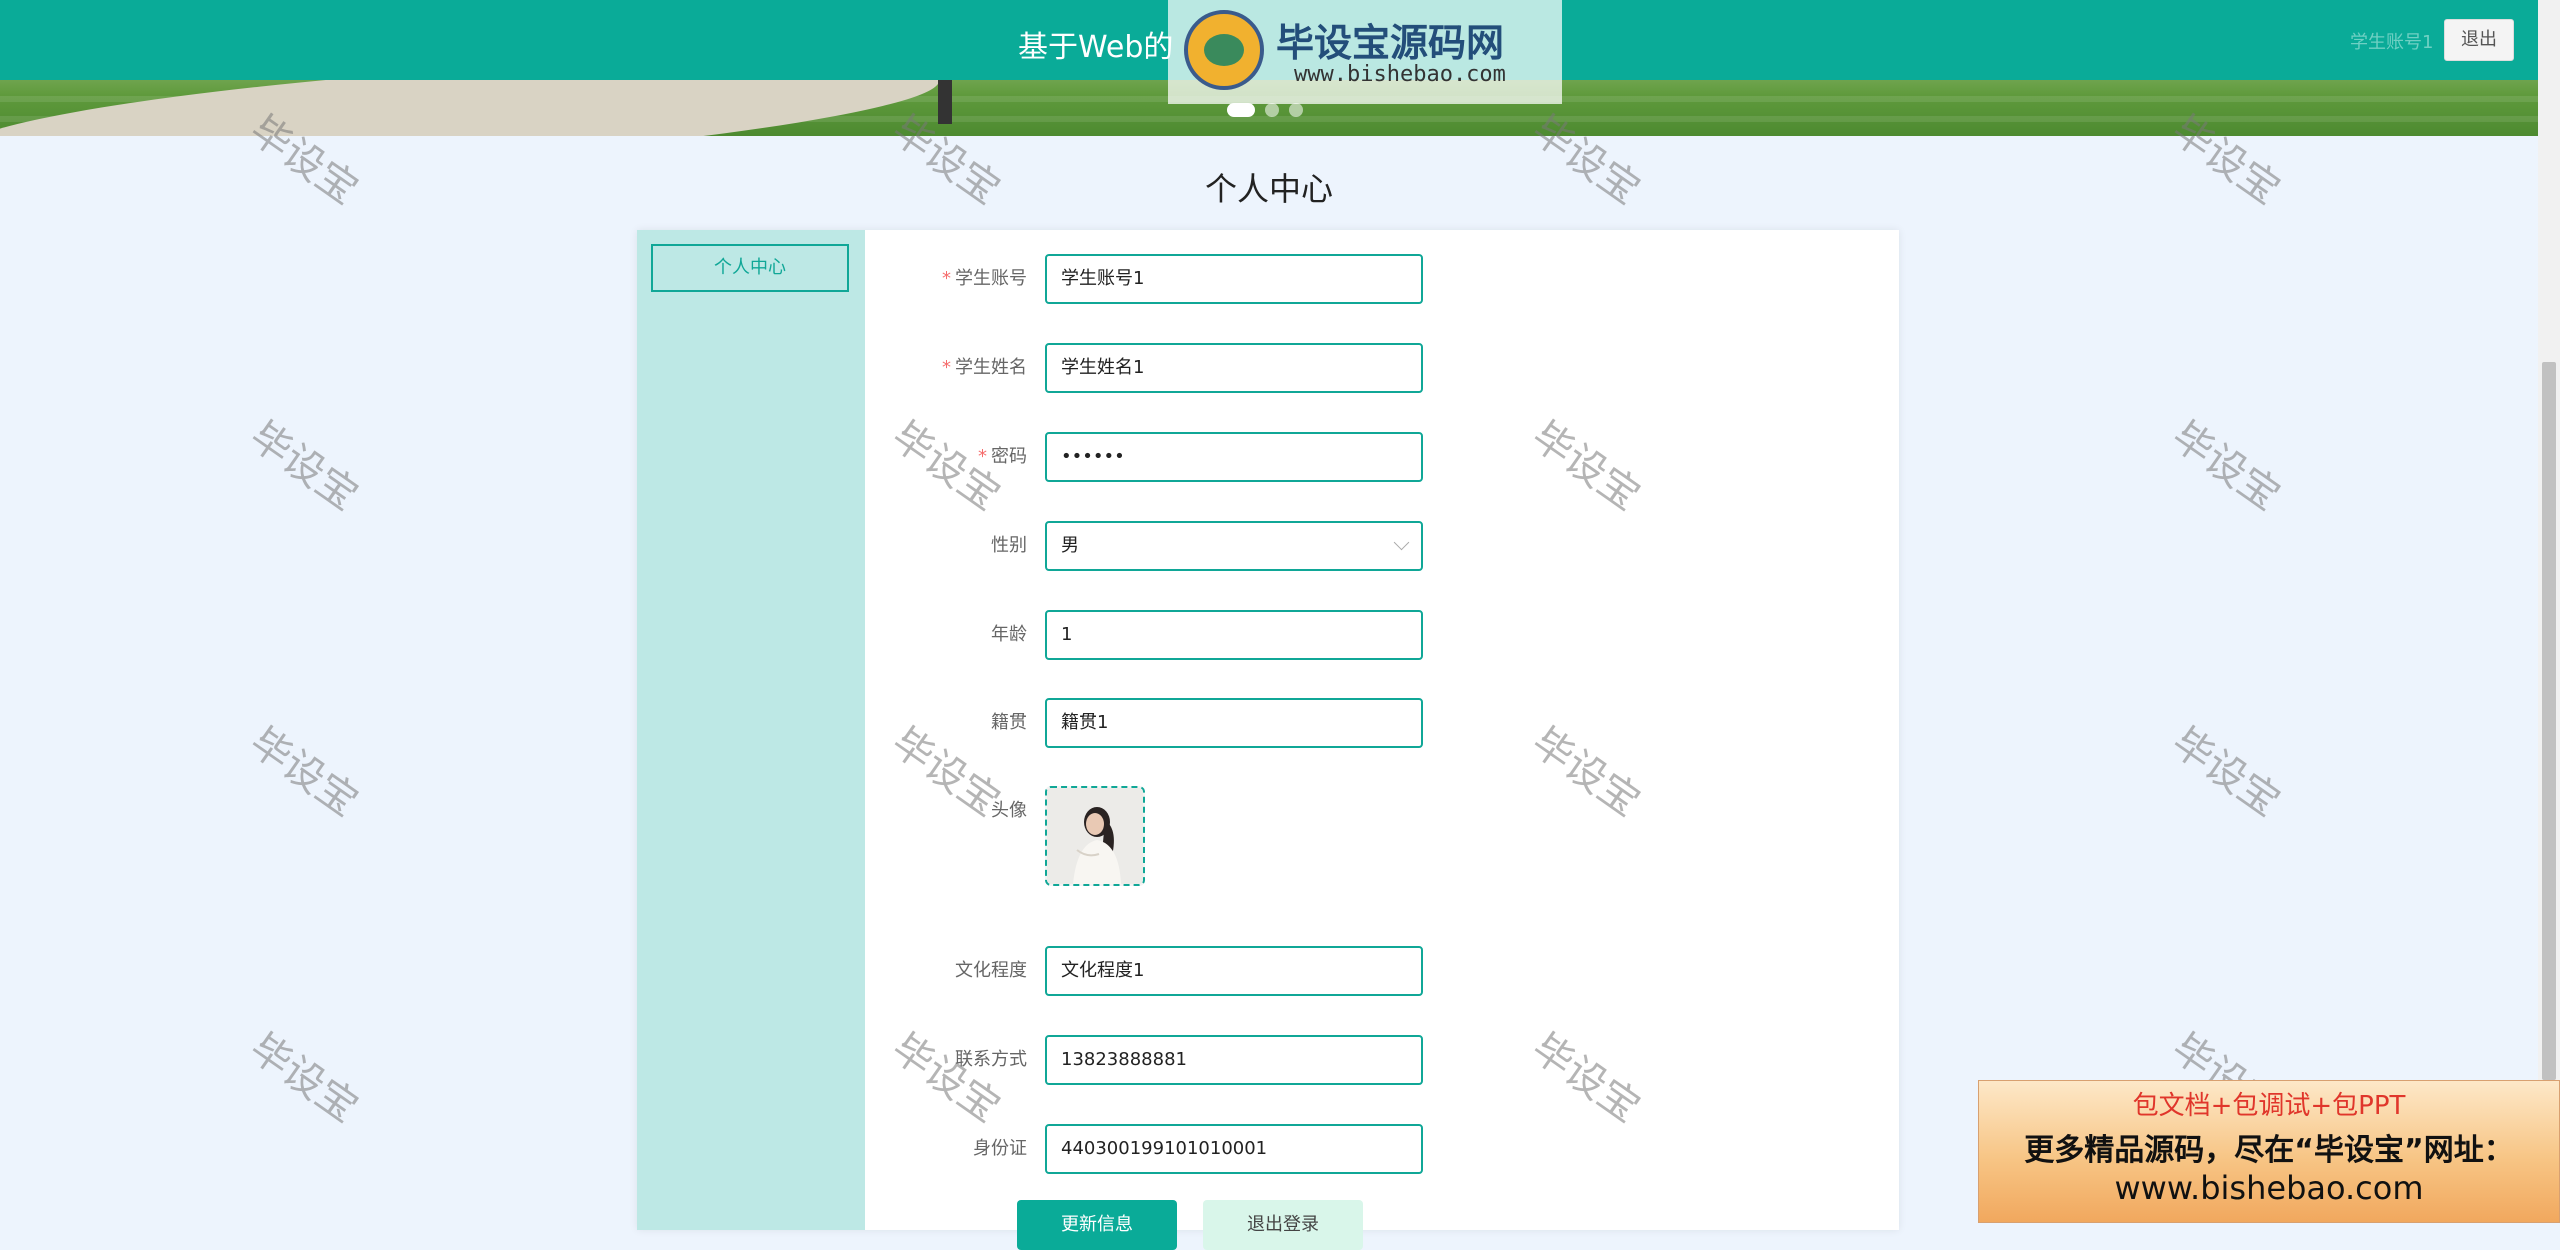 This screenshot has height=1250, width=2560. I want to click on education-label: 文化程度, so click(991, 970).